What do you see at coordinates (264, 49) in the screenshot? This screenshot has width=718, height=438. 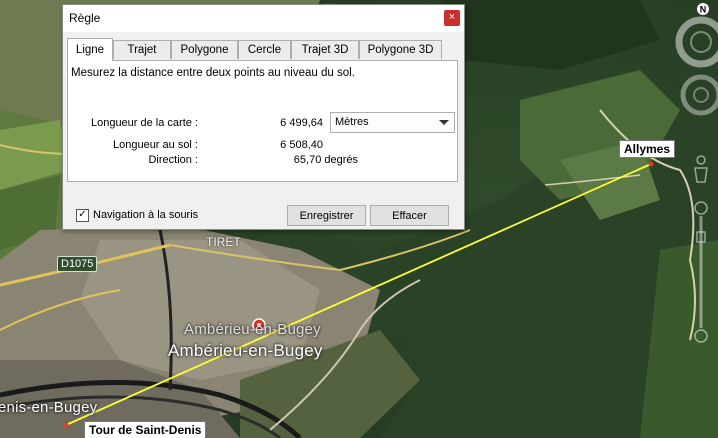 I see `tab-cercle: Cercle` at bounding box center [264, 49].